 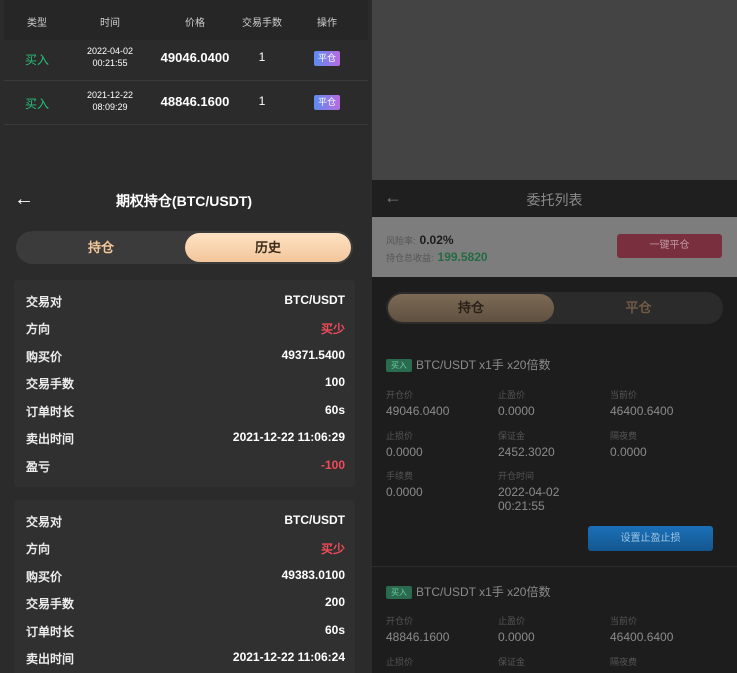 What do you see at coordinates (185, 358) in the screenshot?
I see `kv-buy-price: 购买价 49371.5400` at bounding box center [185, 358].